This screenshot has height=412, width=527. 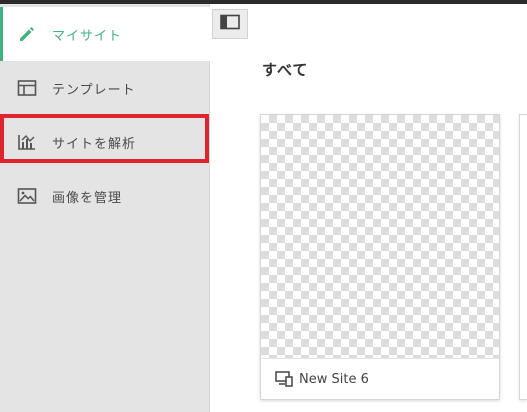 What do you see at coordinates (87, 36) in the screenshot?
I see `sidebar-item-label: マイサイト` at bounding box center [87, 36].